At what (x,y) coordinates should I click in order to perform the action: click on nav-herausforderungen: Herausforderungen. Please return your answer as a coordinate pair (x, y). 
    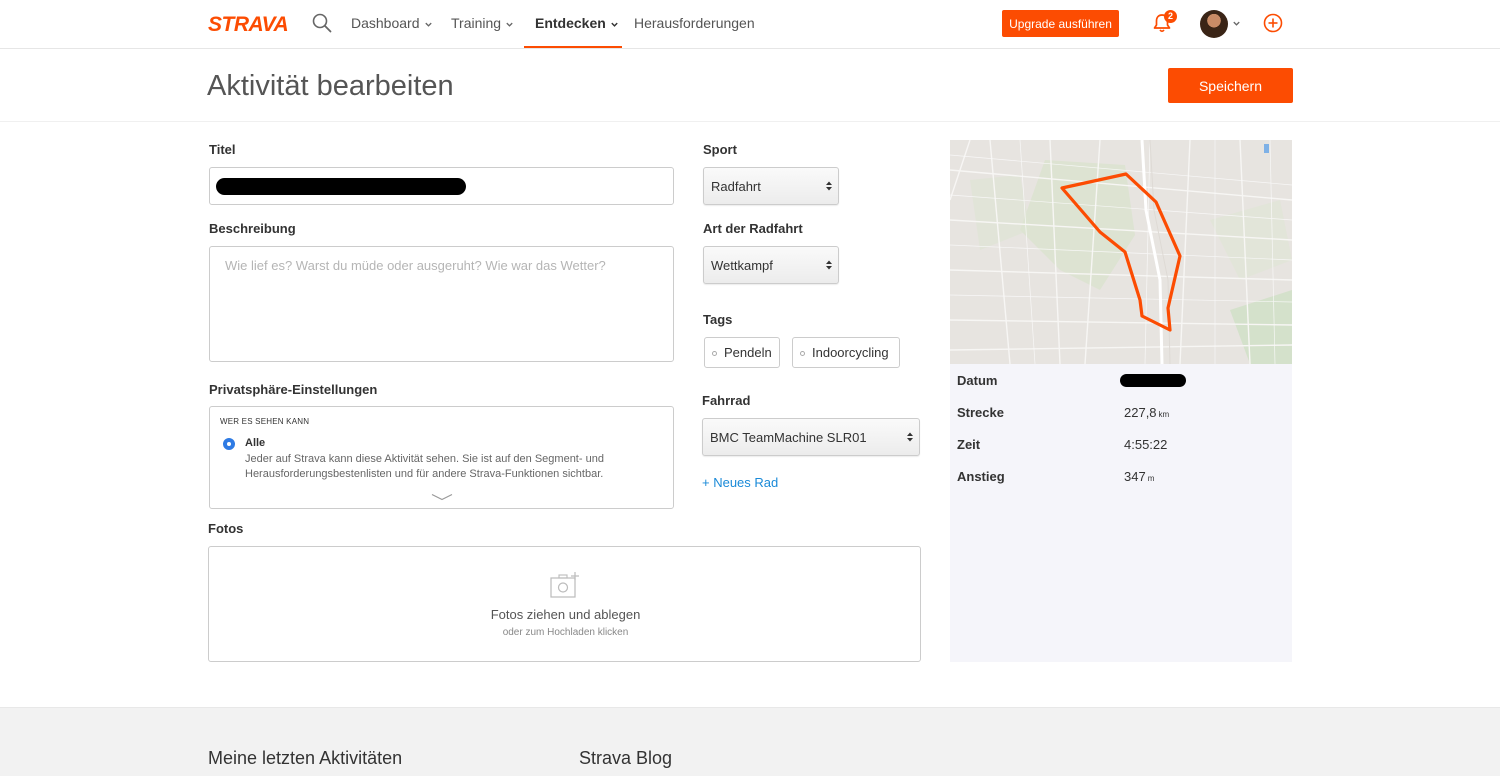
    Looking at the image, I should click on (694, 23).